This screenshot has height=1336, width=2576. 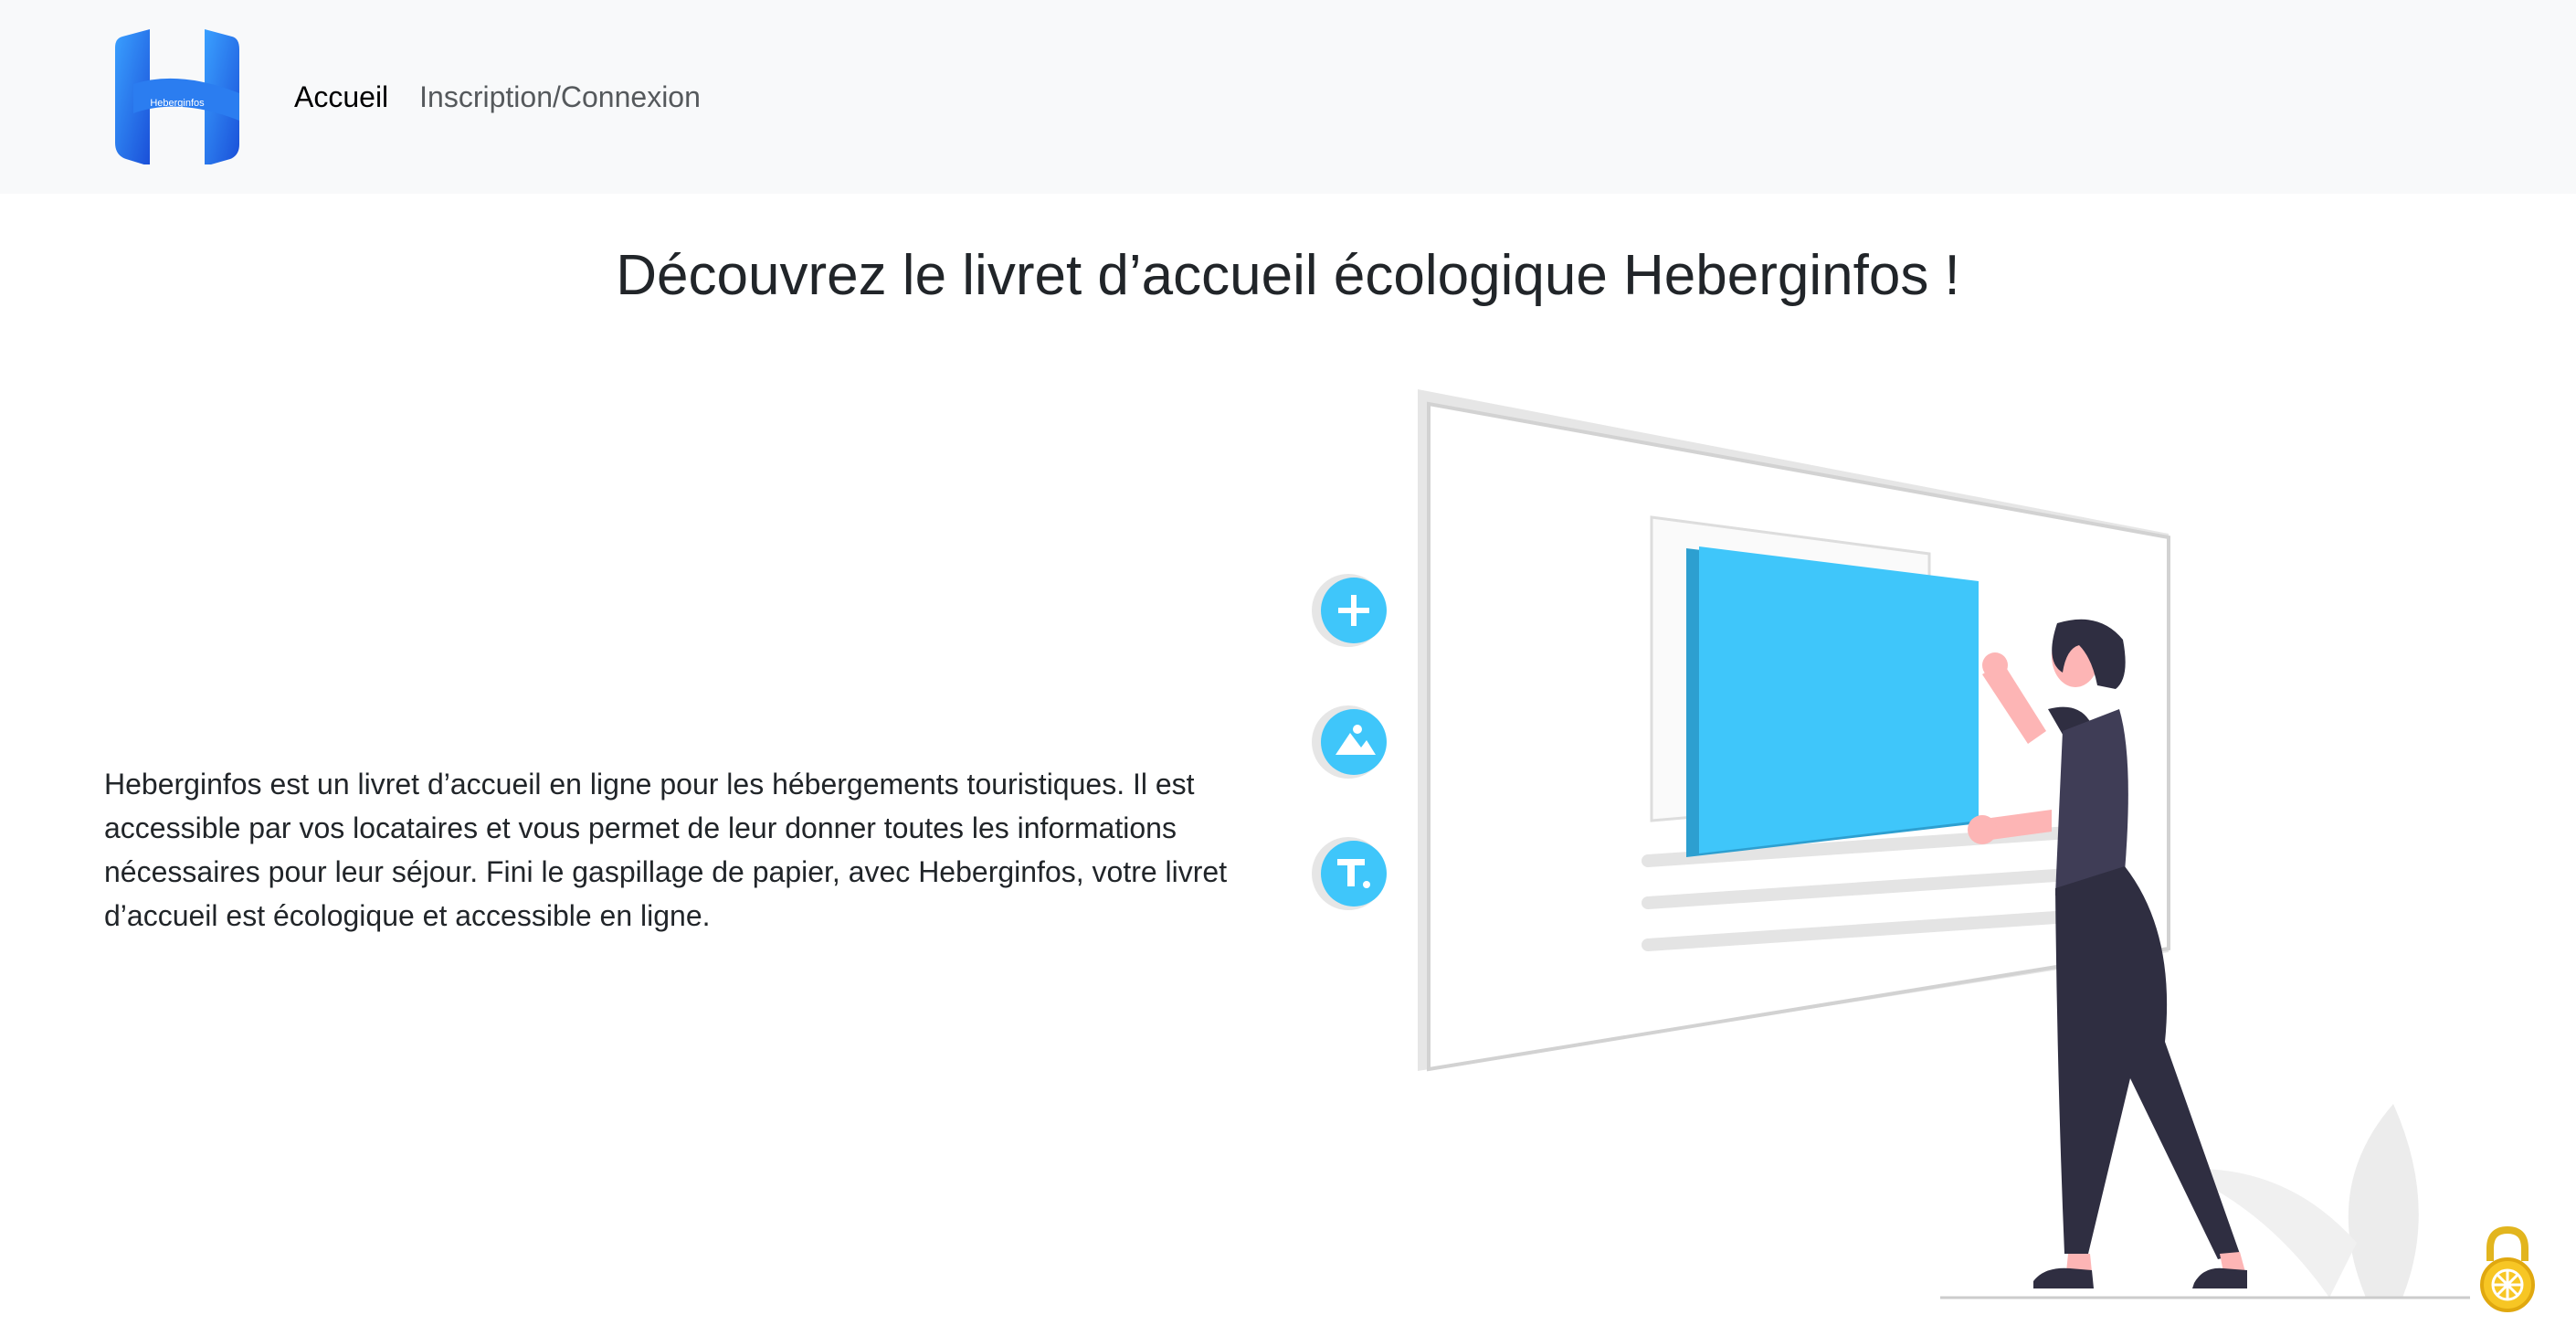 I want to click on image-icon, so click(x=1349, y=742).